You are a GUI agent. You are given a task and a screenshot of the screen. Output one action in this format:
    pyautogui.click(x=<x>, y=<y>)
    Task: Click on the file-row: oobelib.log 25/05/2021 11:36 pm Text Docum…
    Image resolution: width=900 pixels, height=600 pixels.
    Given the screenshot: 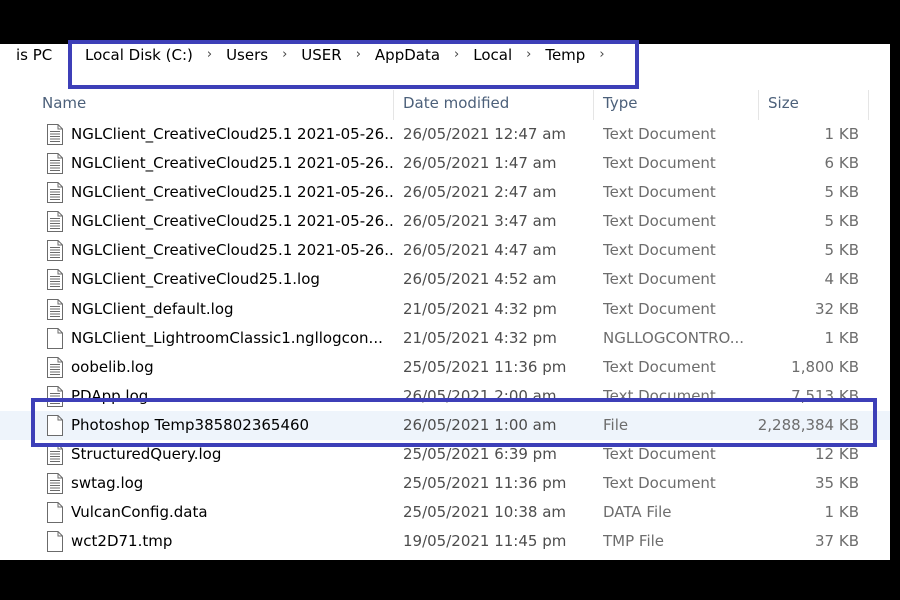 What is the action you would take?
    pyautogui.click(x=445, y=367)
    